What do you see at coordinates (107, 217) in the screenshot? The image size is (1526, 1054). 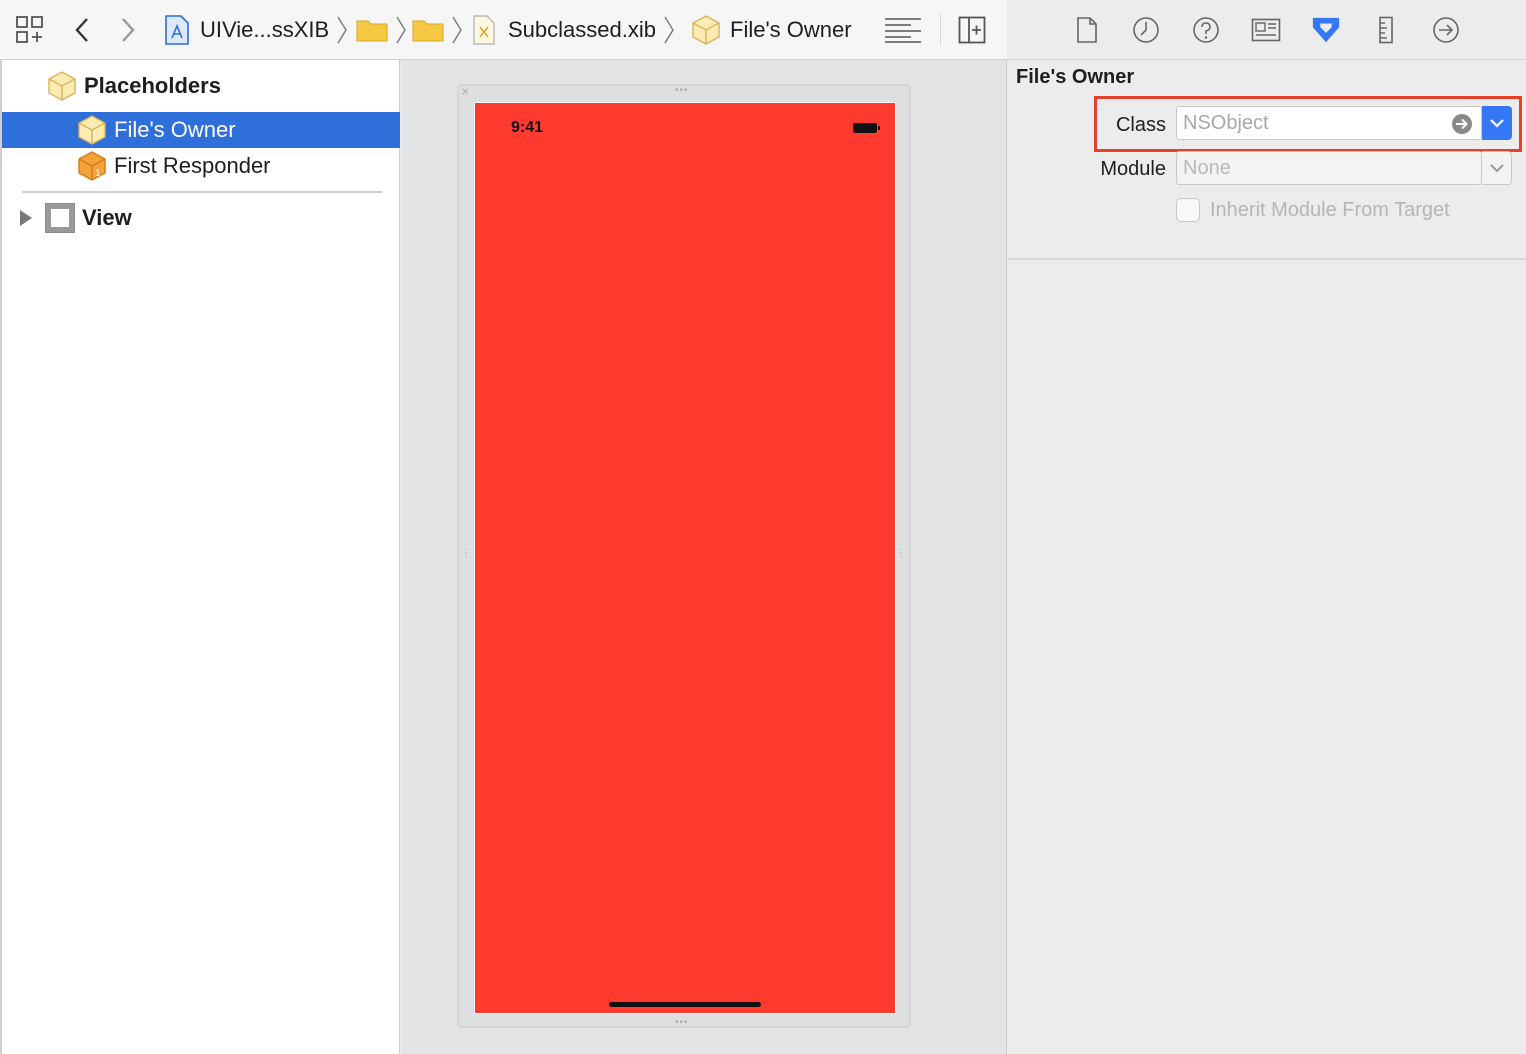 I see `outline-item-label: View` at bounding box center [107, 217].